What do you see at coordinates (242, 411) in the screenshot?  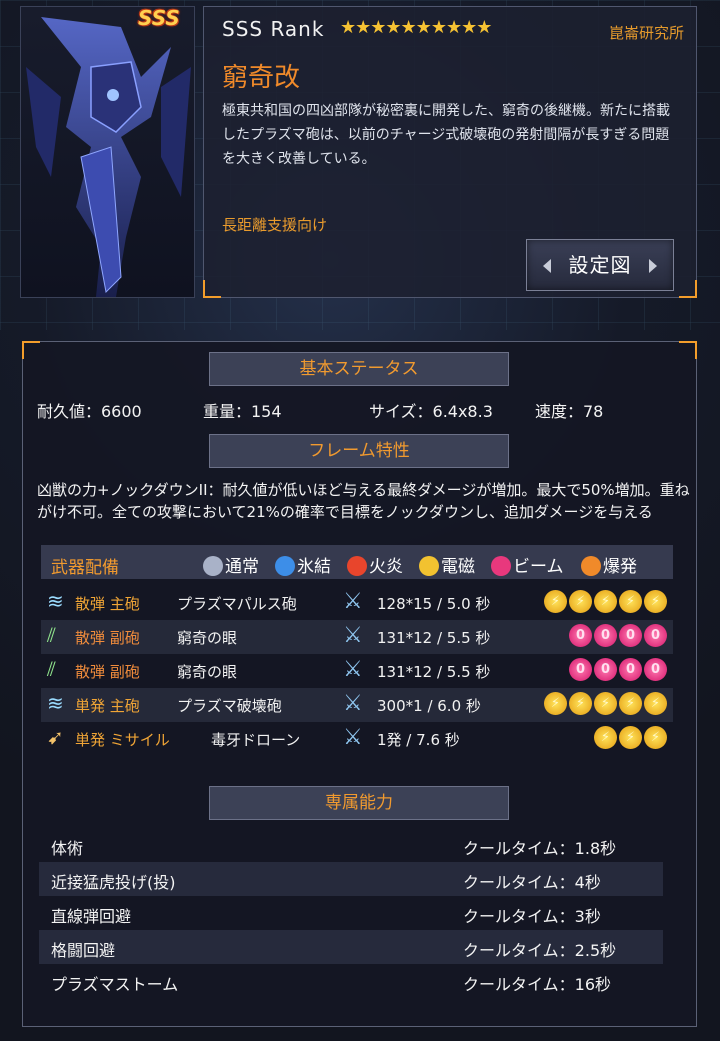 I see `weight-stat: 重量：154` at bounding box center [242, 411].